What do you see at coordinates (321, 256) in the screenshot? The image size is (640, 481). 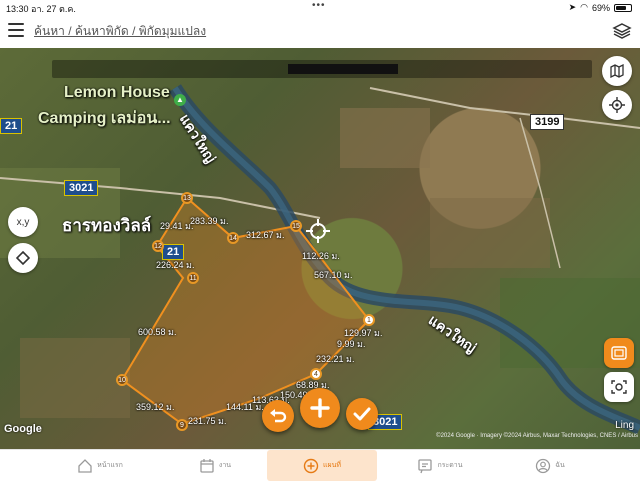 I see `distance-label: 112.26 ม.` at bounding box center [321, 256].